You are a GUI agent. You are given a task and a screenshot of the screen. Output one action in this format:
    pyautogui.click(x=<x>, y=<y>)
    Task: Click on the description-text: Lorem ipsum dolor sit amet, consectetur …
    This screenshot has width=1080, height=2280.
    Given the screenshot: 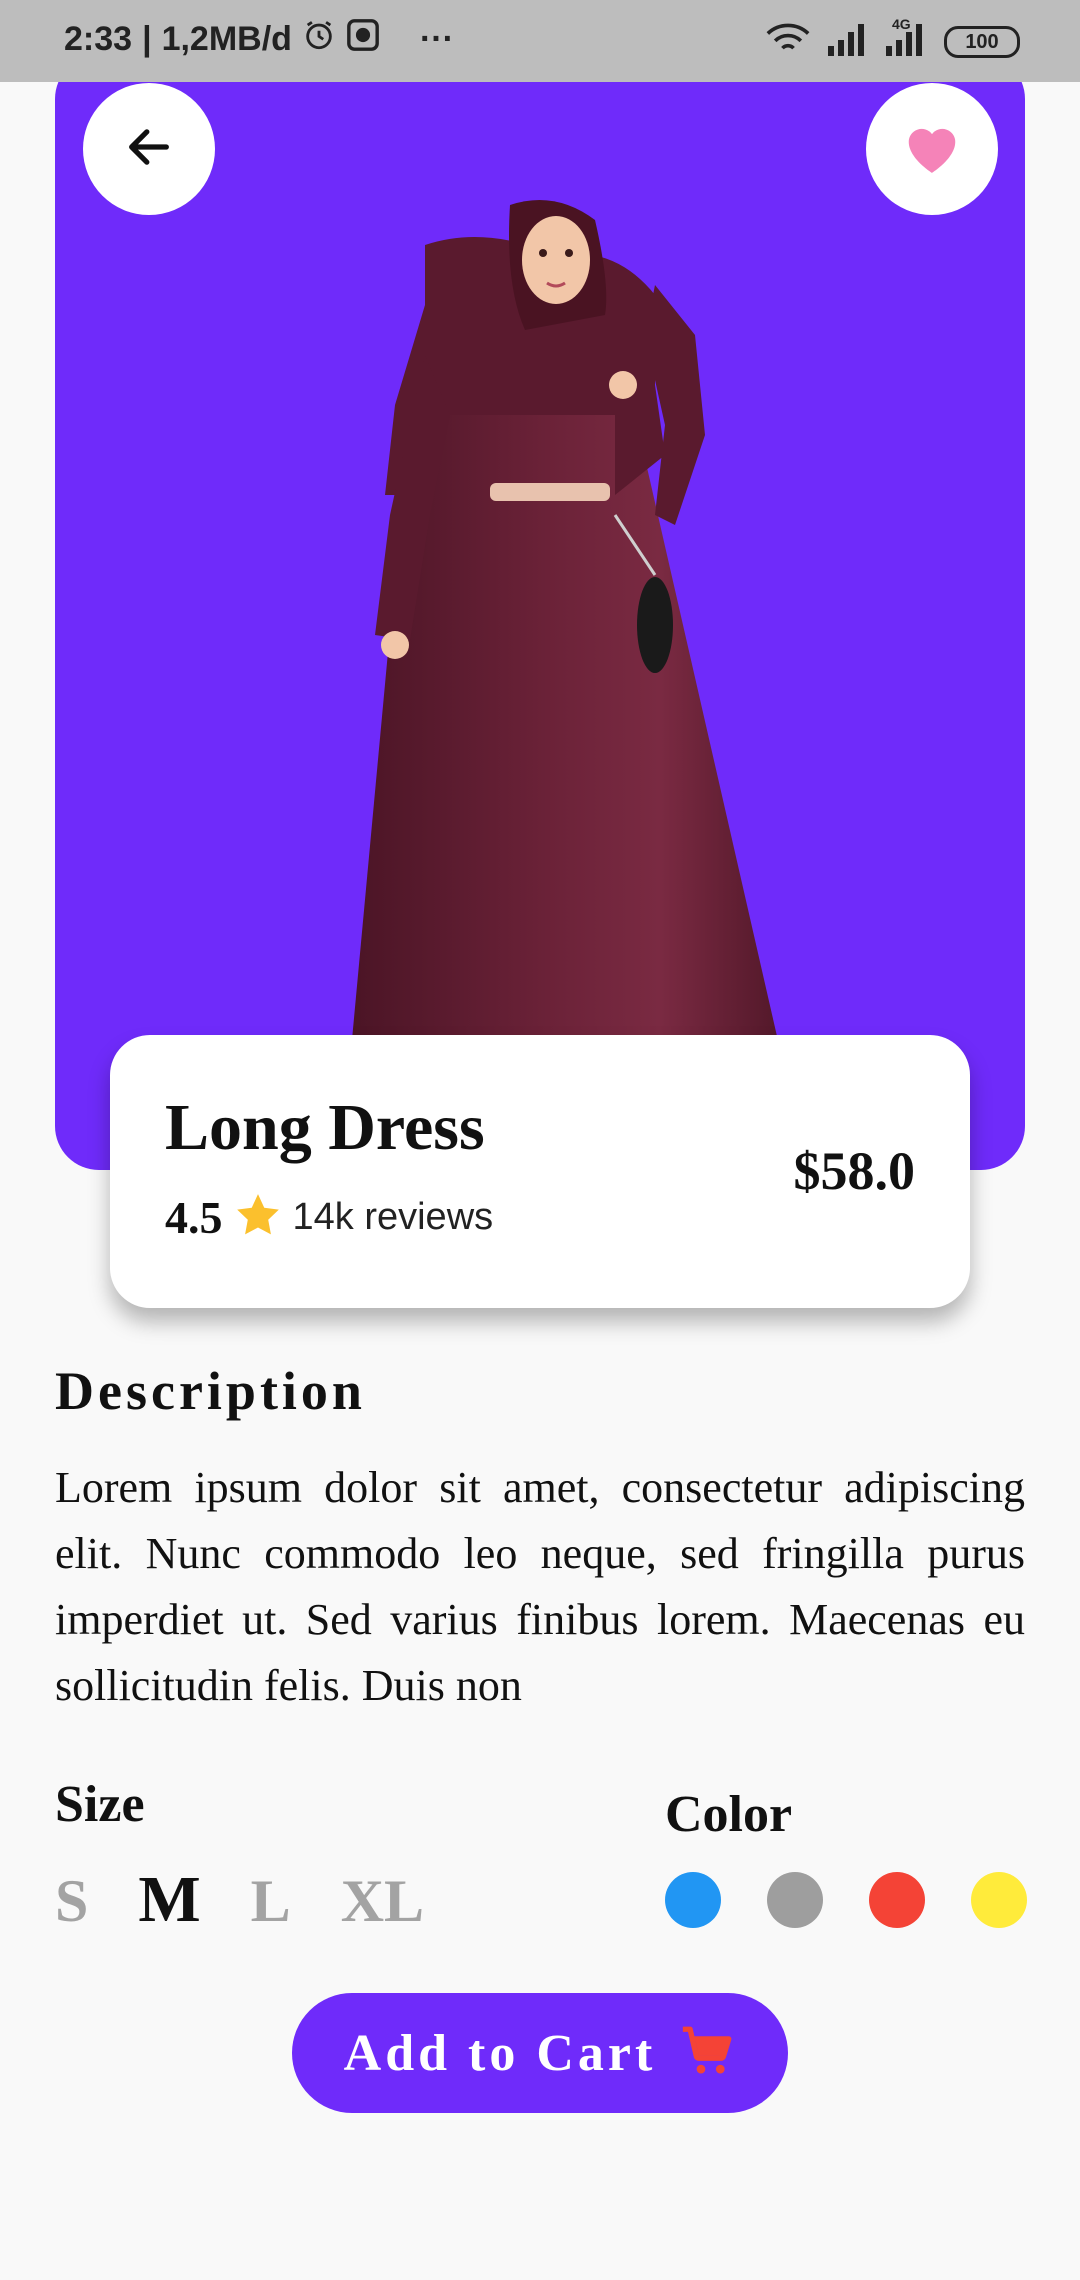 What is the action you would take?
    pyautogui.click(x=540, y=1586)
    